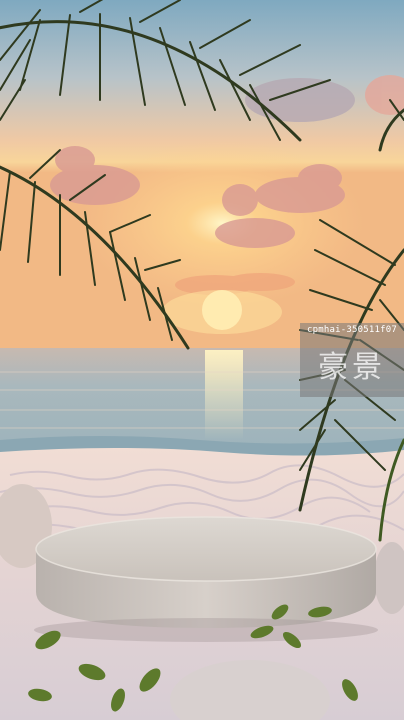 This screenshot has height=720, width=404. Describe the element at coordinates (352, 330) in the screenshot. I see `watermark-id: cpmhai-350511f07` at that location.